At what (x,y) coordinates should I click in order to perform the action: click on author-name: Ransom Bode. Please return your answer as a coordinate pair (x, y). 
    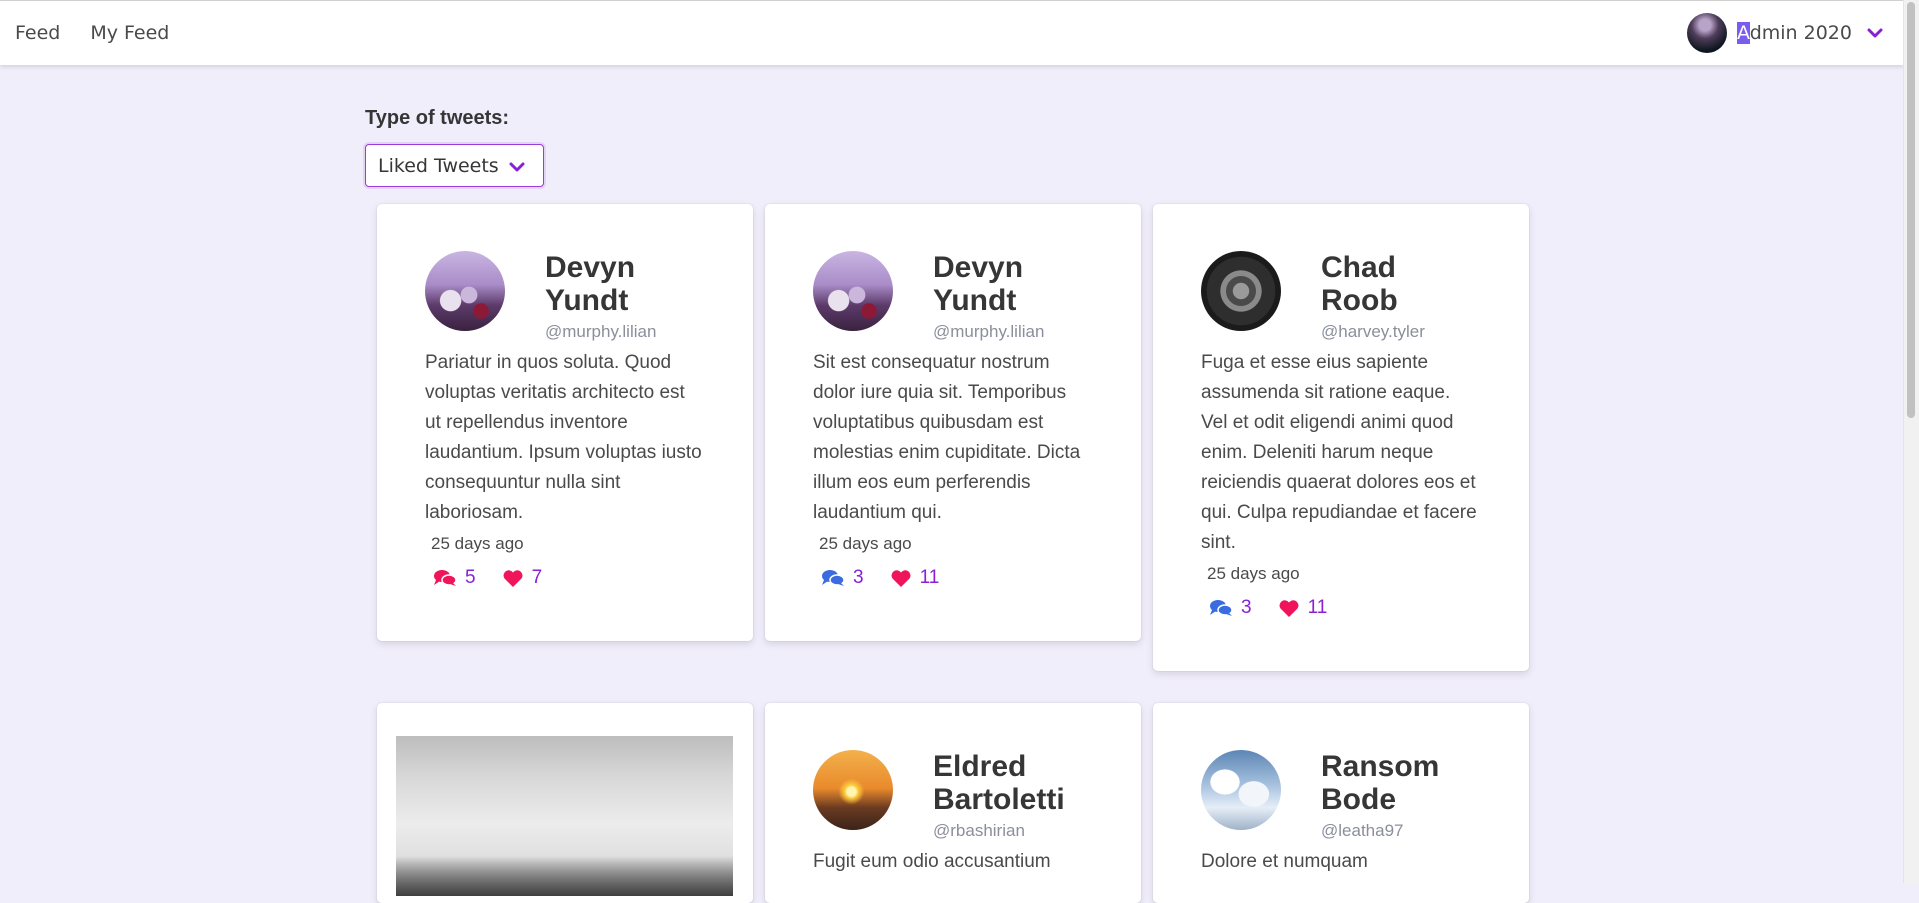
    Looking at the image, I should click on (1391, 783).